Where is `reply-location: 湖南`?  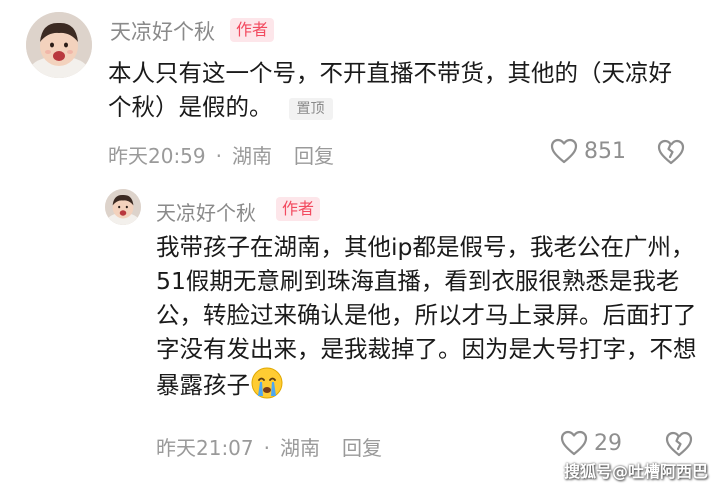 reply-location: 湖南 is located at coordinates (300, 448).